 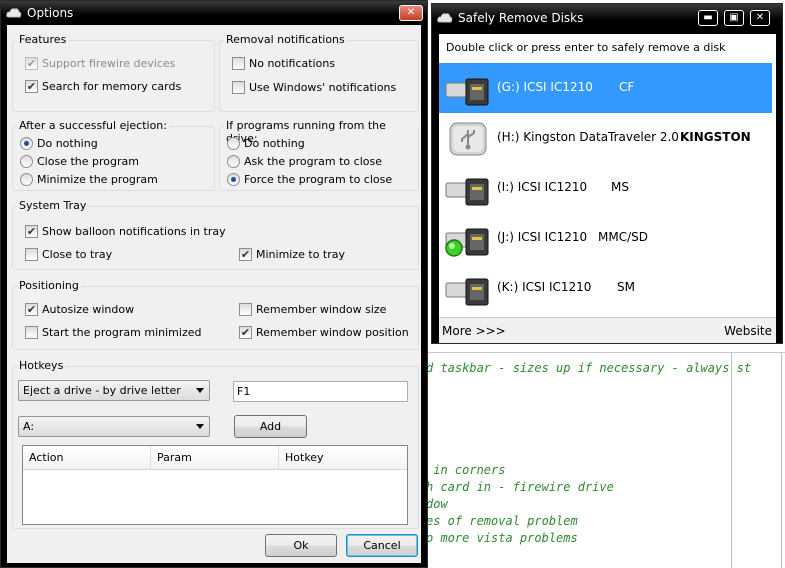 What do you see at coordinates (734, 18) in the screenshot?
I see `maximize-button: ▣` at bounding box center [734, 18].